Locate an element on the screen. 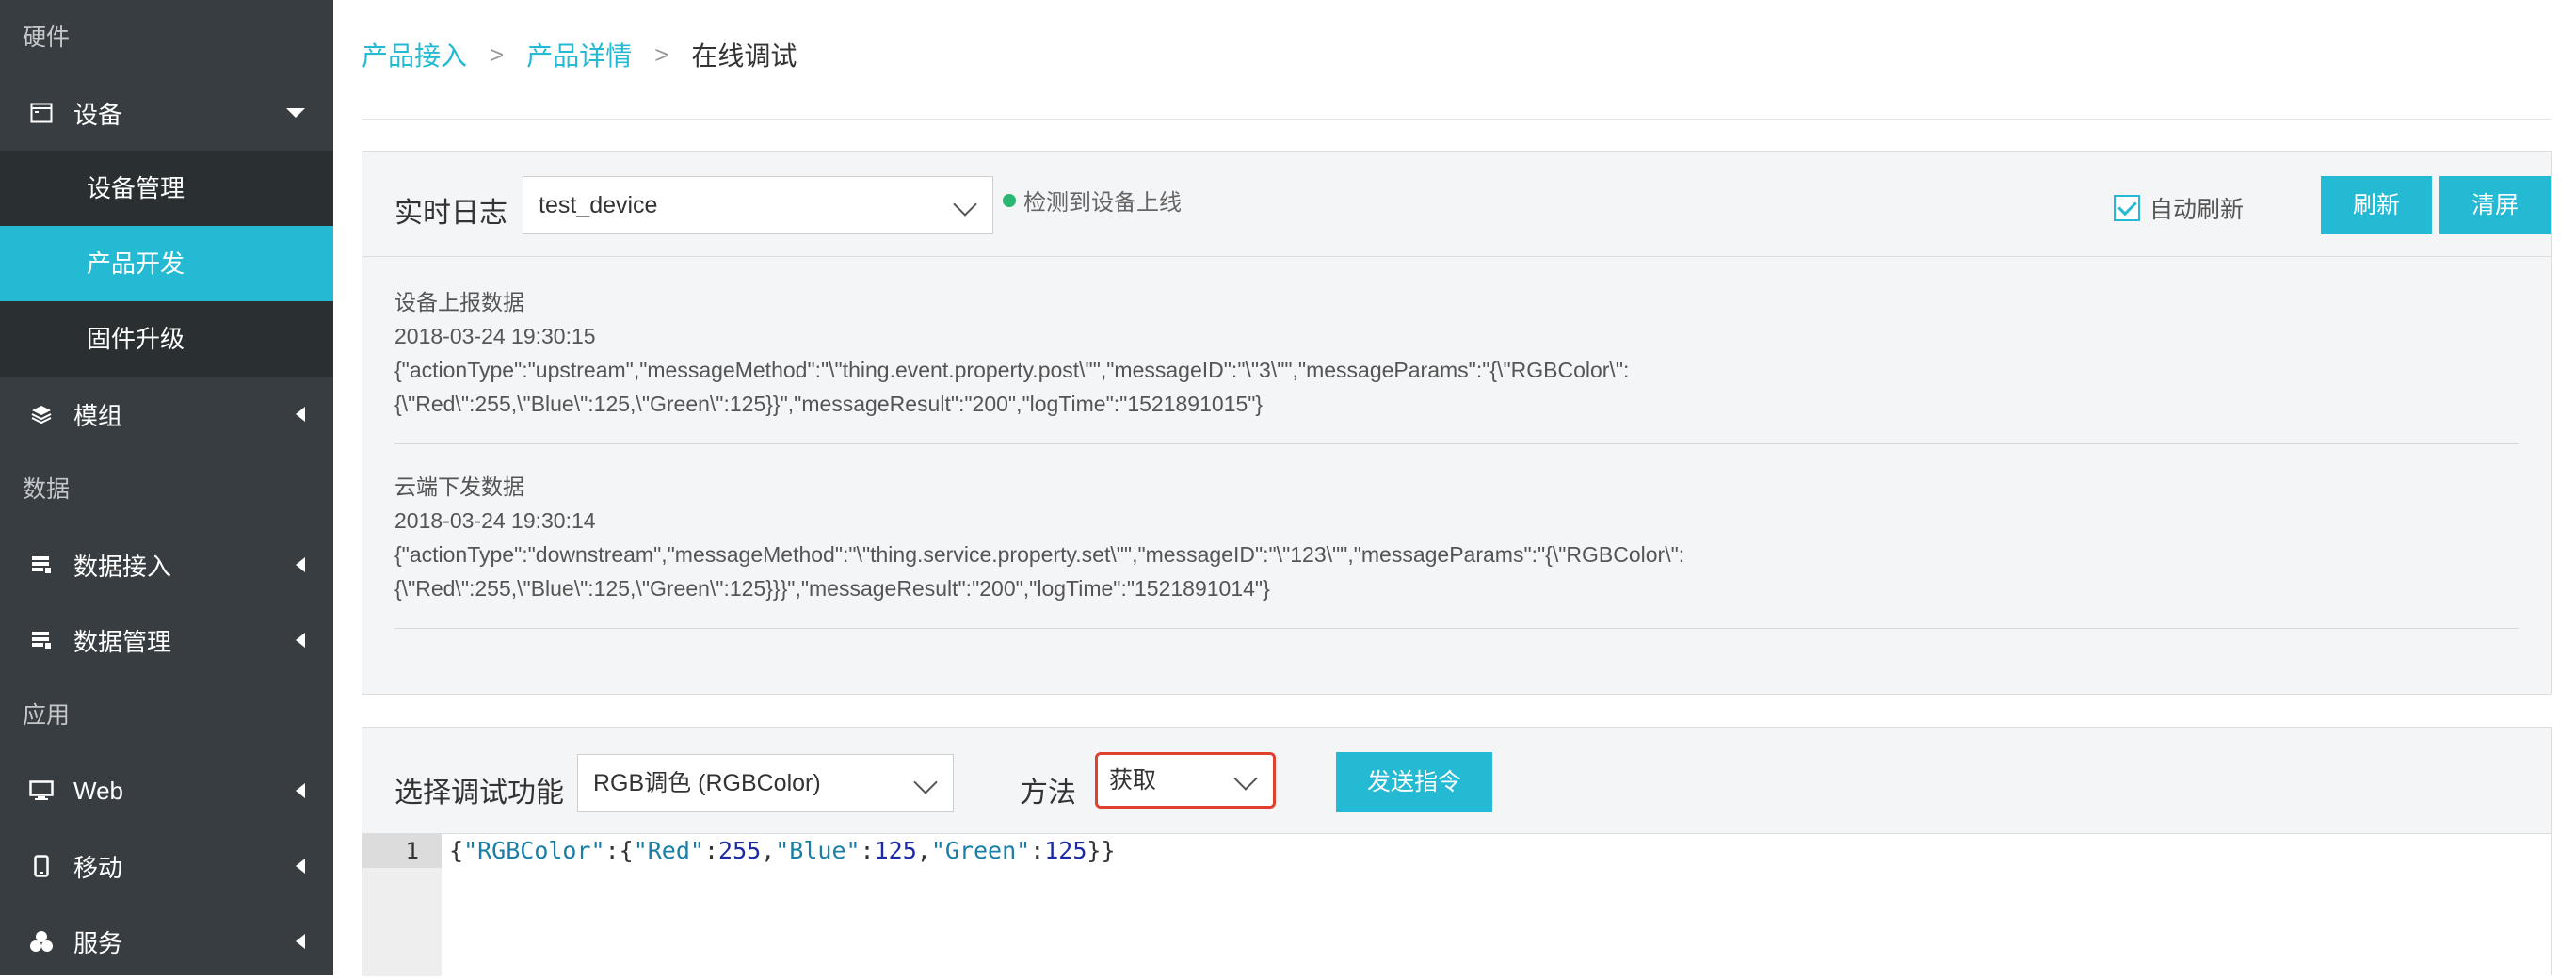  device-status: 检测到设备上线 is located at coordinates (1092, 200).